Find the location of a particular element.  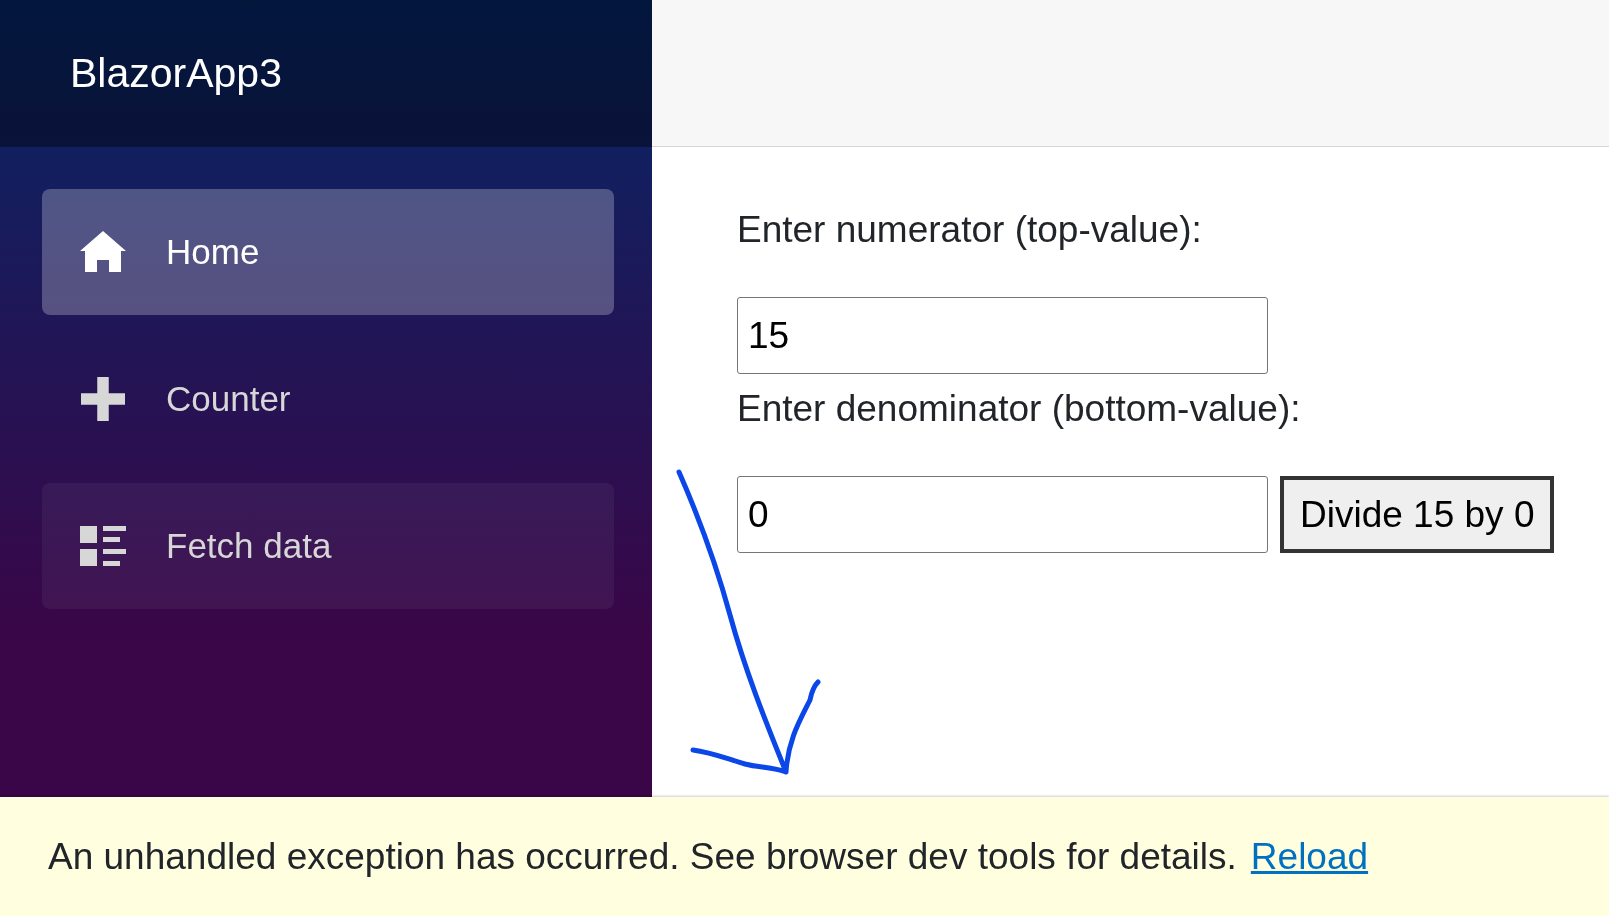

nav-item: Counter is located at coordinates (328, 399).